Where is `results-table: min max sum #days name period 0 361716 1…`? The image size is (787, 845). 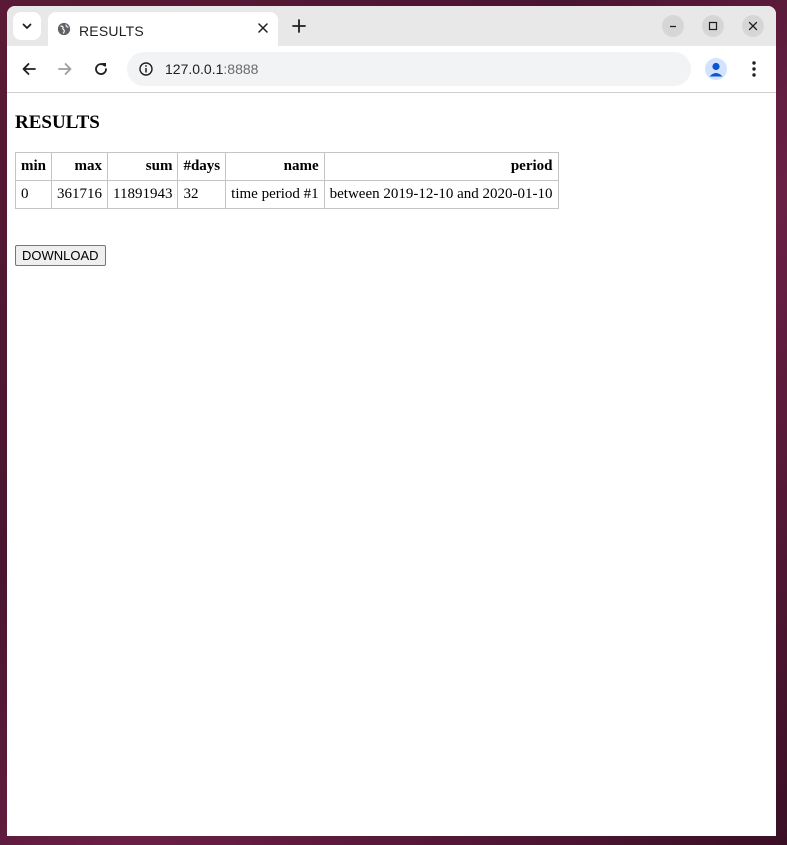 results-table: min max sum #days name period 0 361716 1… is located at coordinates (286, 180).